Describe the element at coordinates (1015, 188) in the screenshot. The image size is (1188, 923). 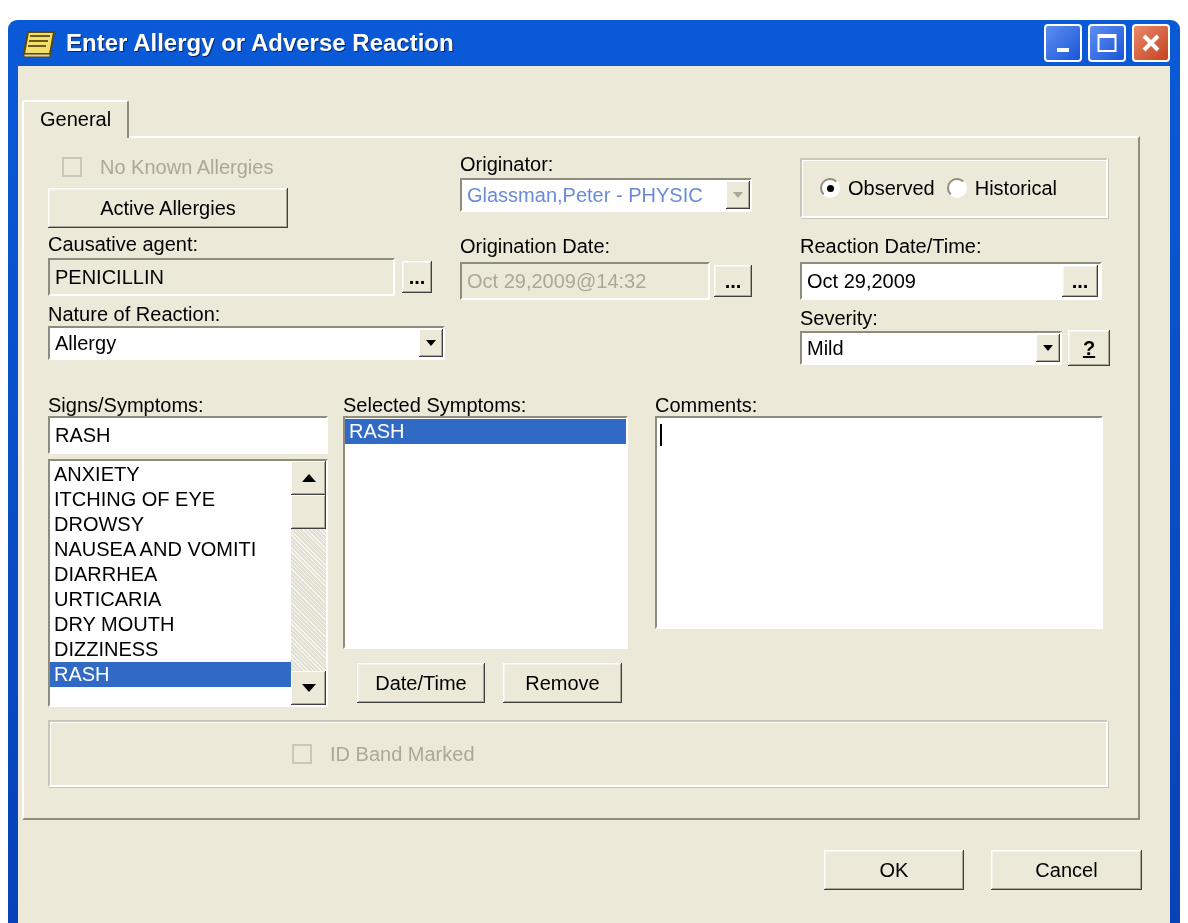
I see `radio-label: Historical` at that location.